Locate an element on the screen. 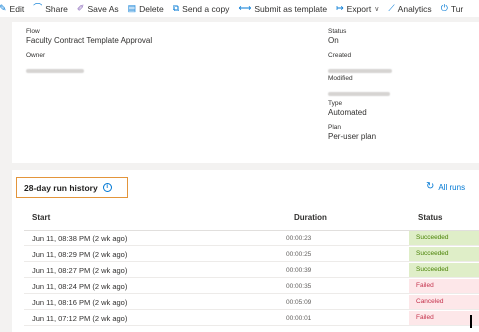 The width and height of the screenshot is (479, 332). export-button: ↦ Export ∨ is located at coordinates (357, 9).